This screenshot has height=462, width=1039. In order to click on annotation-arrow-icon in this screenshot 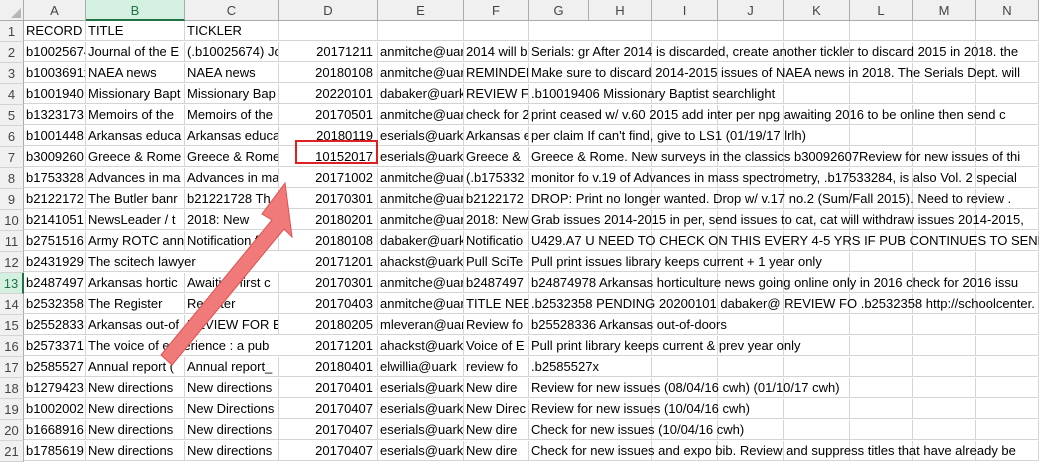, I will do `click(226, 273)`.